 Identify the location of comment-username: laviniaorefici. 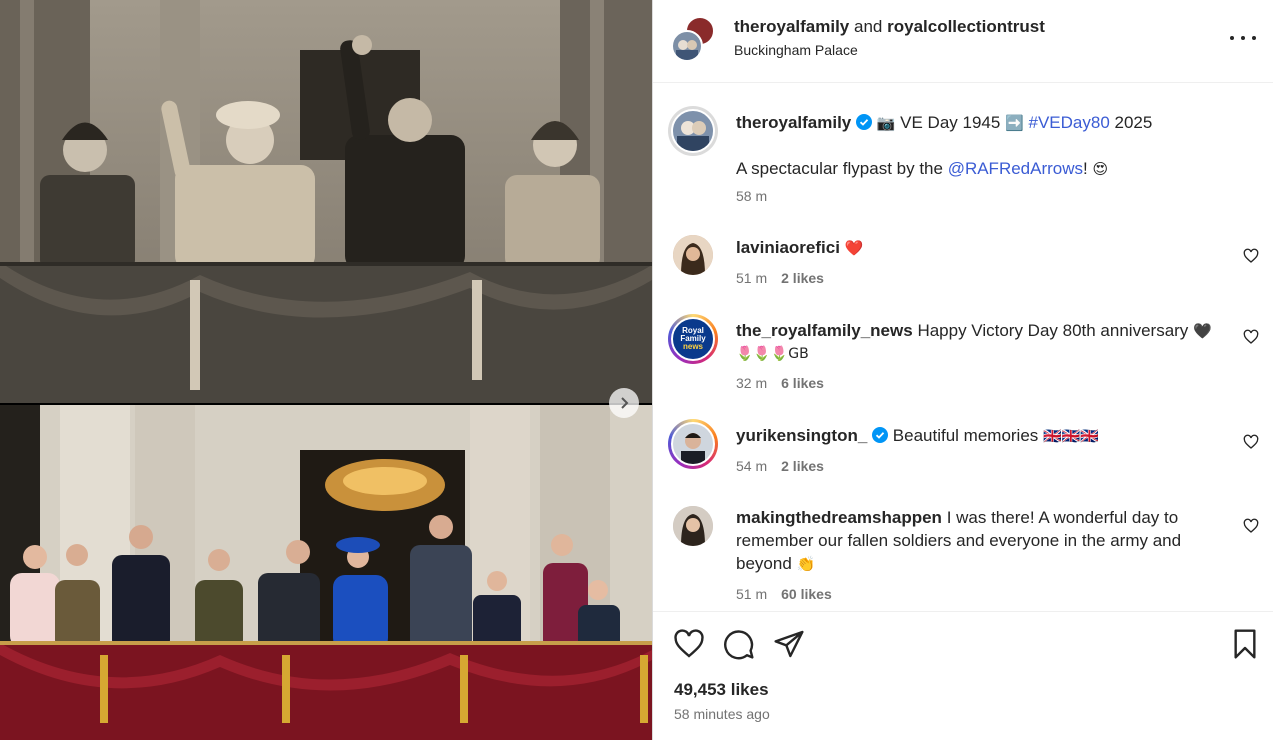
(788, 247).